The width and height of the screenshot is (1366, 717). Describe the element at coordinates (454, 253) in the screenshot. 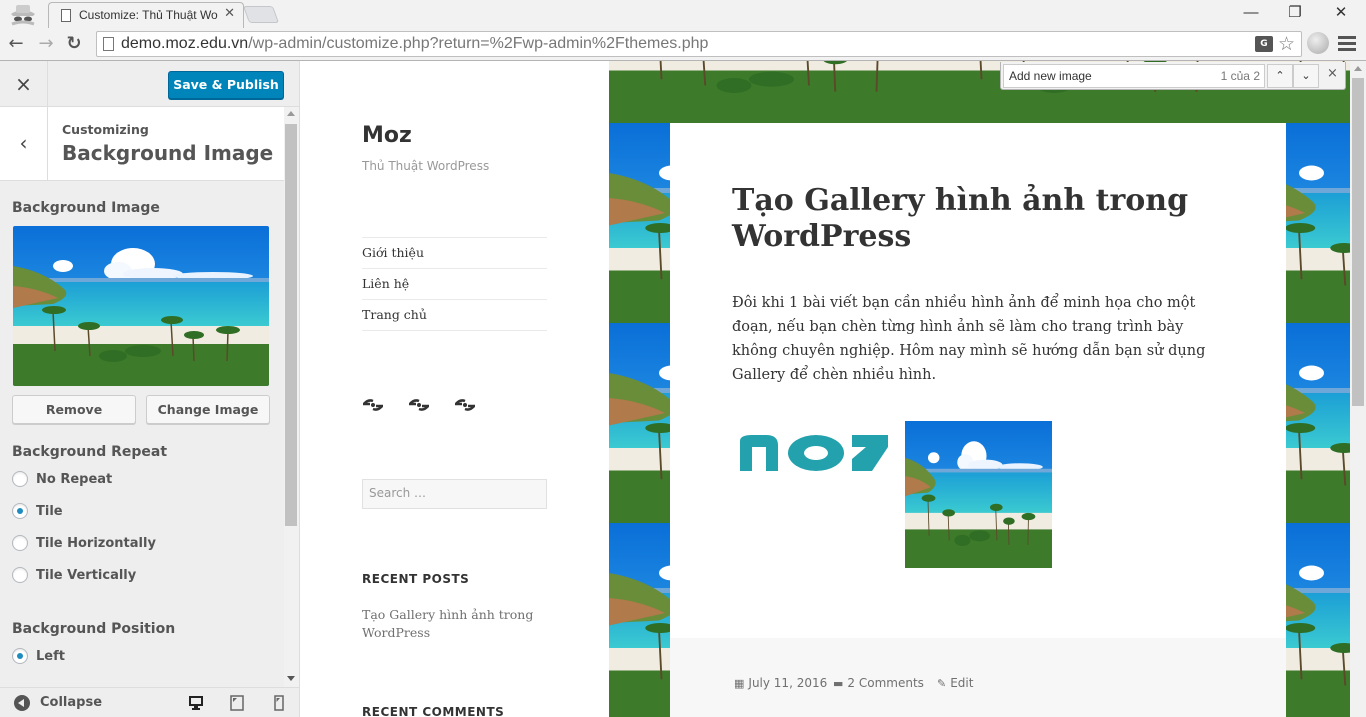

I see `menu-item-gioi-thieu: Giới thiệu` at that location.